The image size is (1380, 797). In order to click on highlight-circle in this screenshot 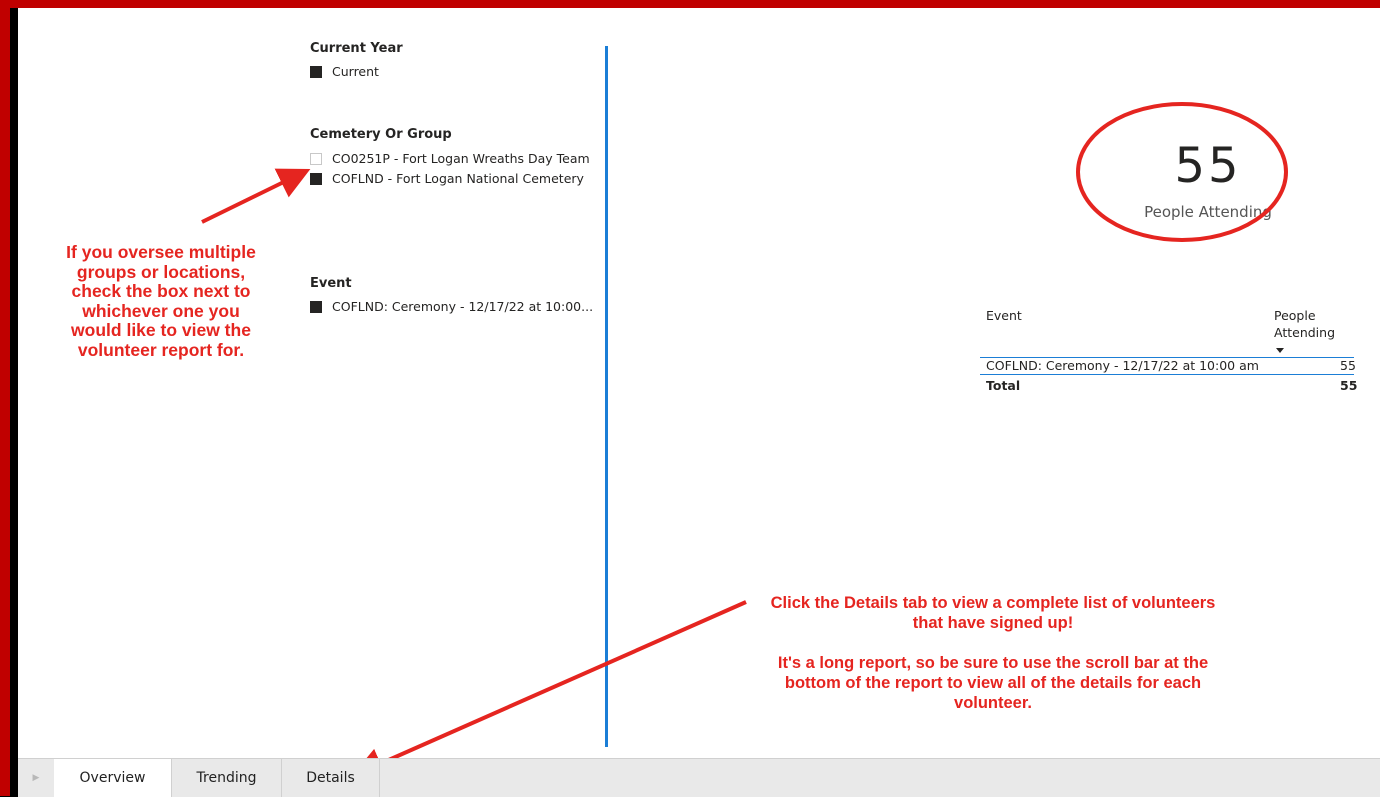, I will do `click(1182, 172)`.